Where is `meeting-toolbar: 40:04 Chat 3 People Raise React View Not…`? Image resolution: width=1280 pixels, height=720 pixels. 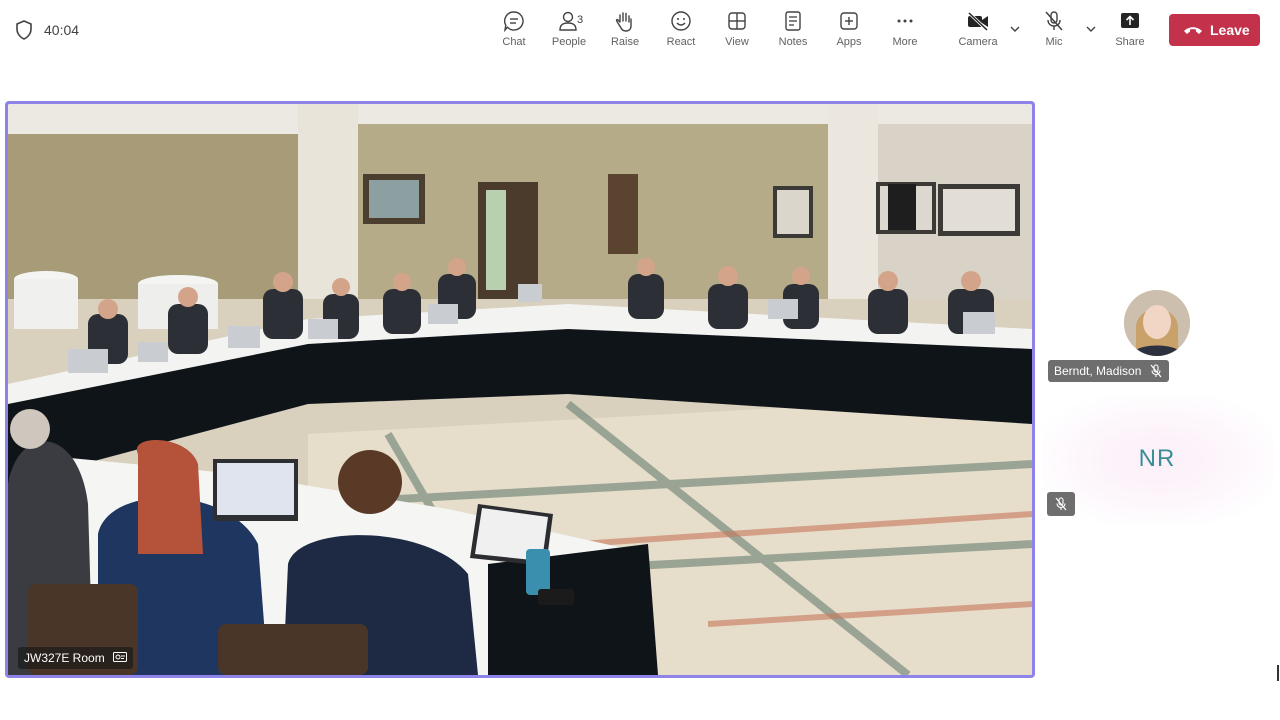
meeting-toolbar: 40:04 Chat 3 People Raise React View Not… is located at coordinates (640, 31).